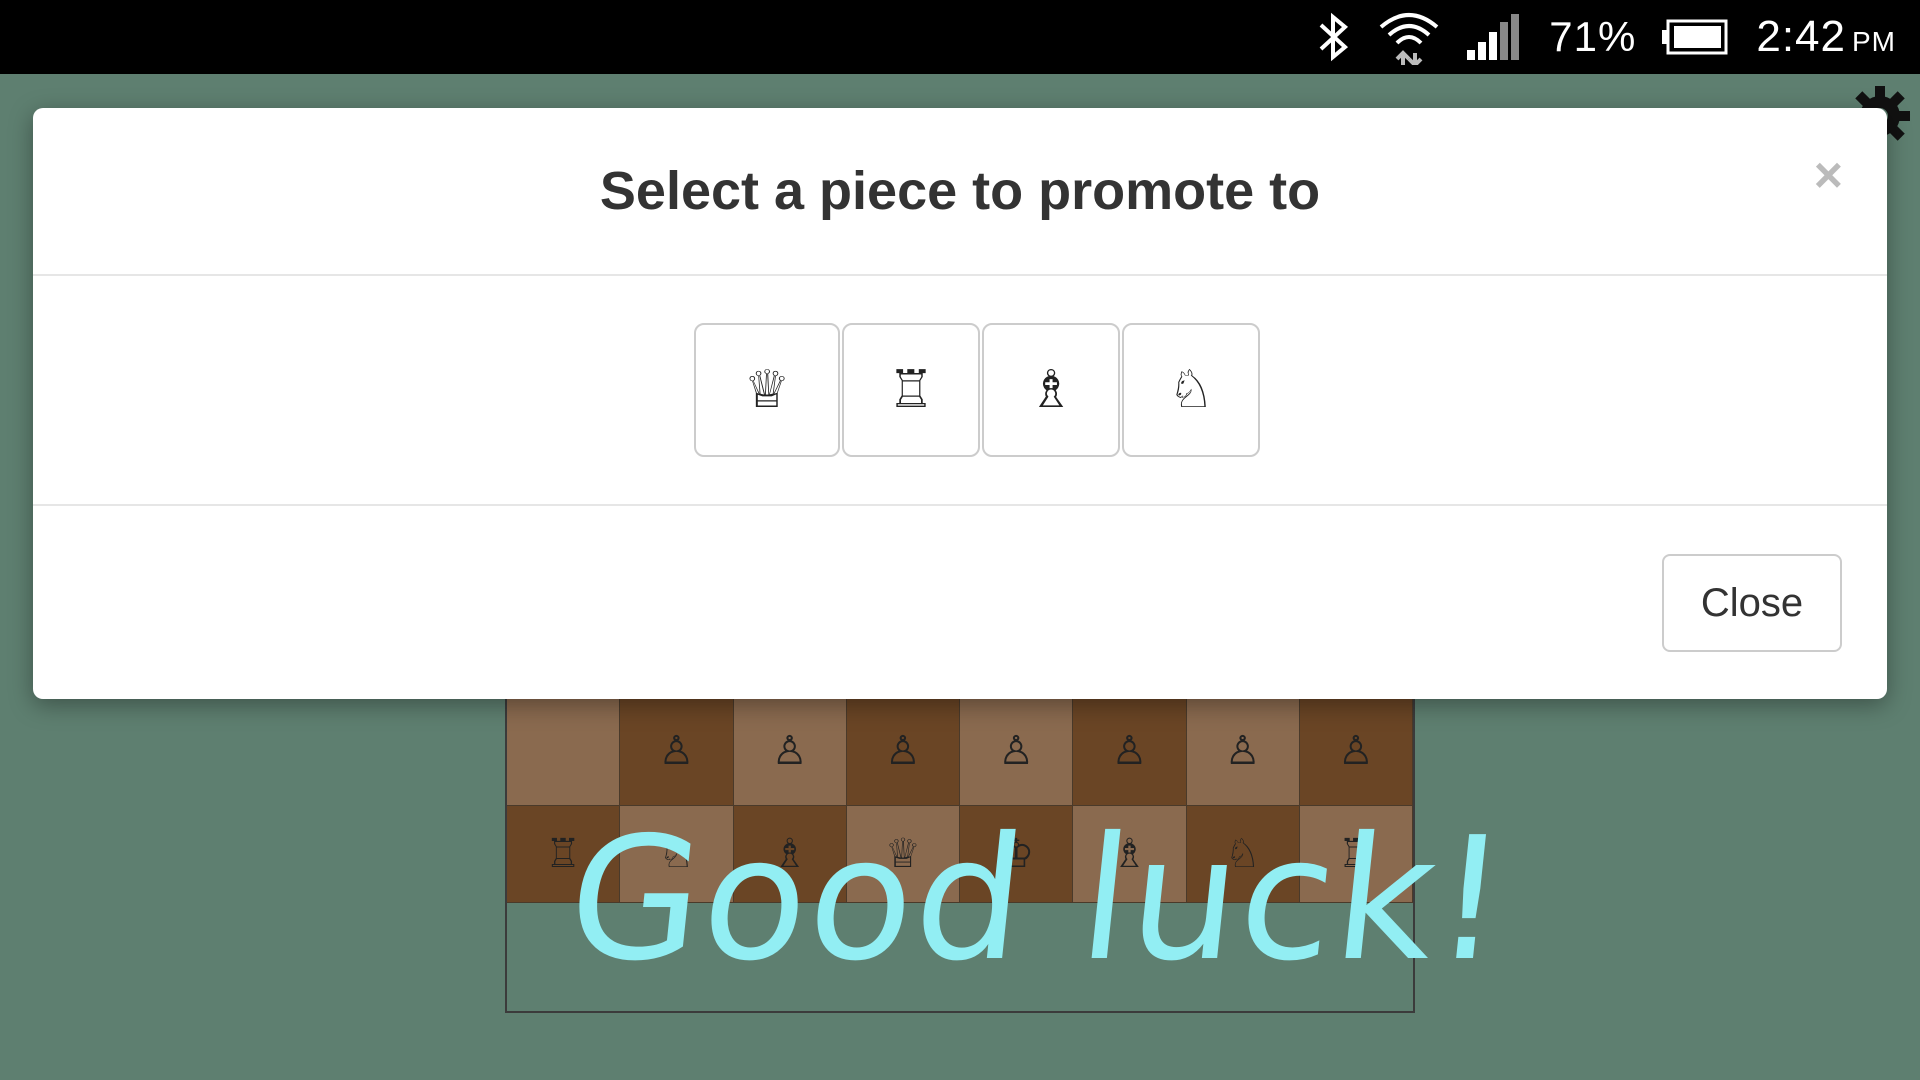  I want to click on clock: 2:42 PM, so click(1826, 37).